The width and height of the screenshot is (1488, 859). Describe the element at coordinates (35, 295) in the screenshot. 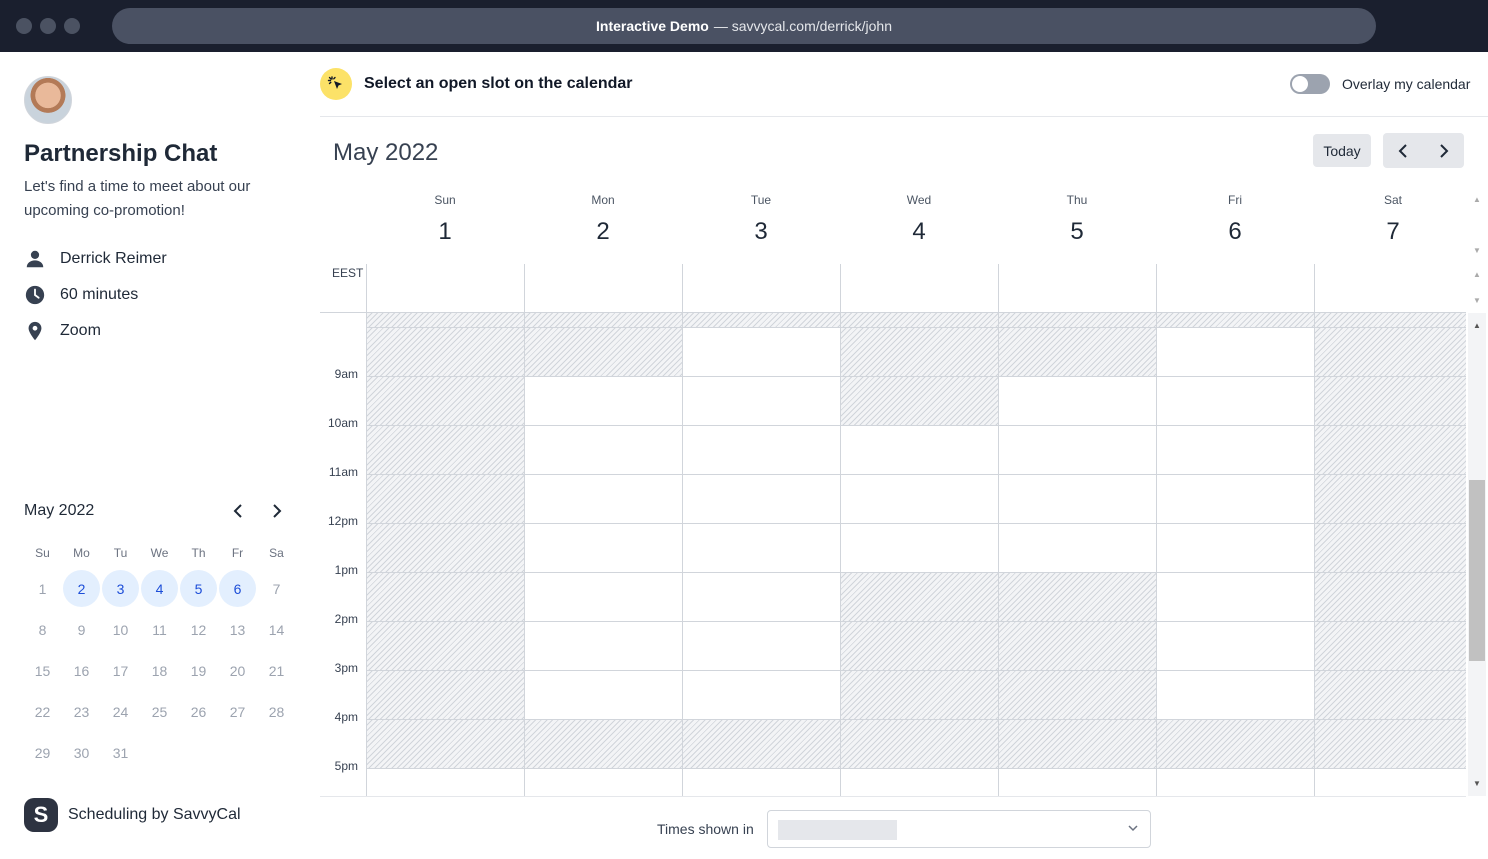

I see `clock-icon` at that location.